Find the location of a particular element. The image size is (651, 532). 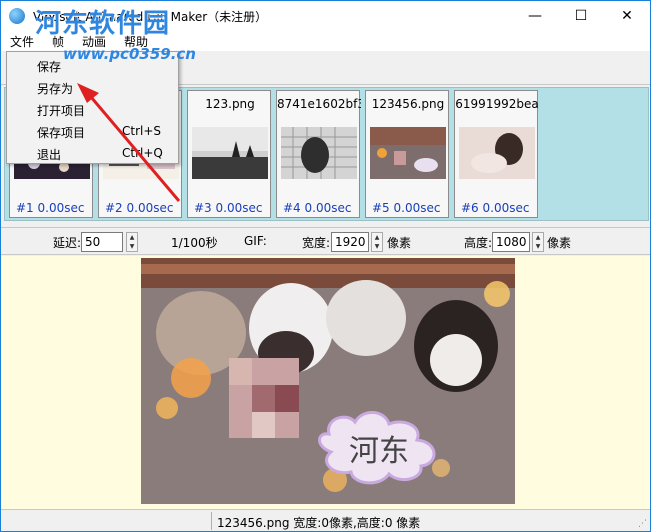

app-logo-icon is located at coordinates (17, 16).